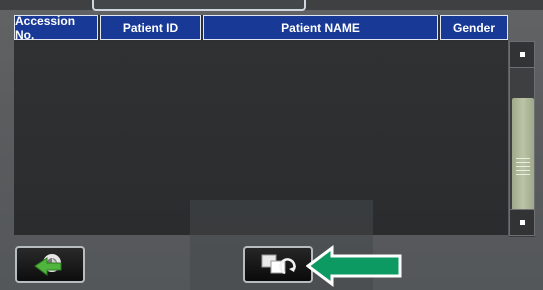 Image resolution: width=543 pixels, height=290 pixels. What do you see at coordinates (354, 266) in the screenshot?
I see `green-arrow-icon` at bounding box center [354, 266].